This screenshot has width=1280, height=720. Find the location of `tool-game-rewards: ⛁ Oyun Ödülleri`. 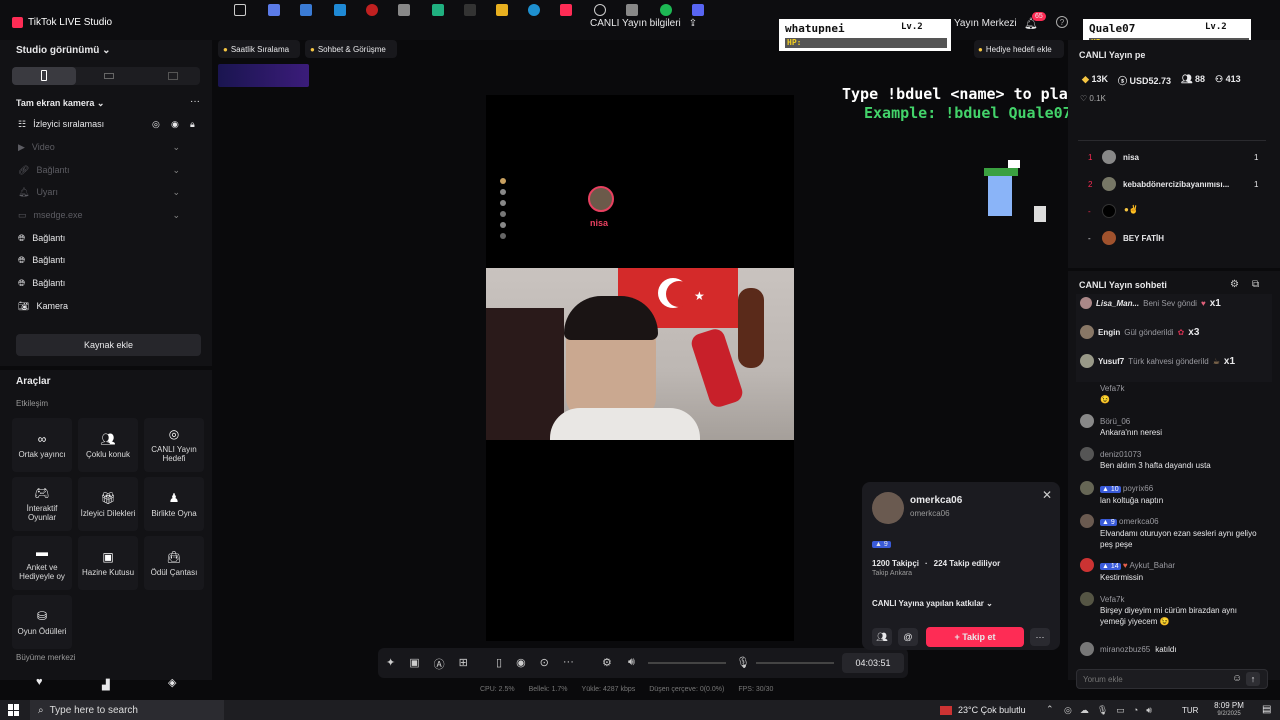

tool-game-rewards: ⛁ Oyun Ödülleri is located at coordinates (42, 622).